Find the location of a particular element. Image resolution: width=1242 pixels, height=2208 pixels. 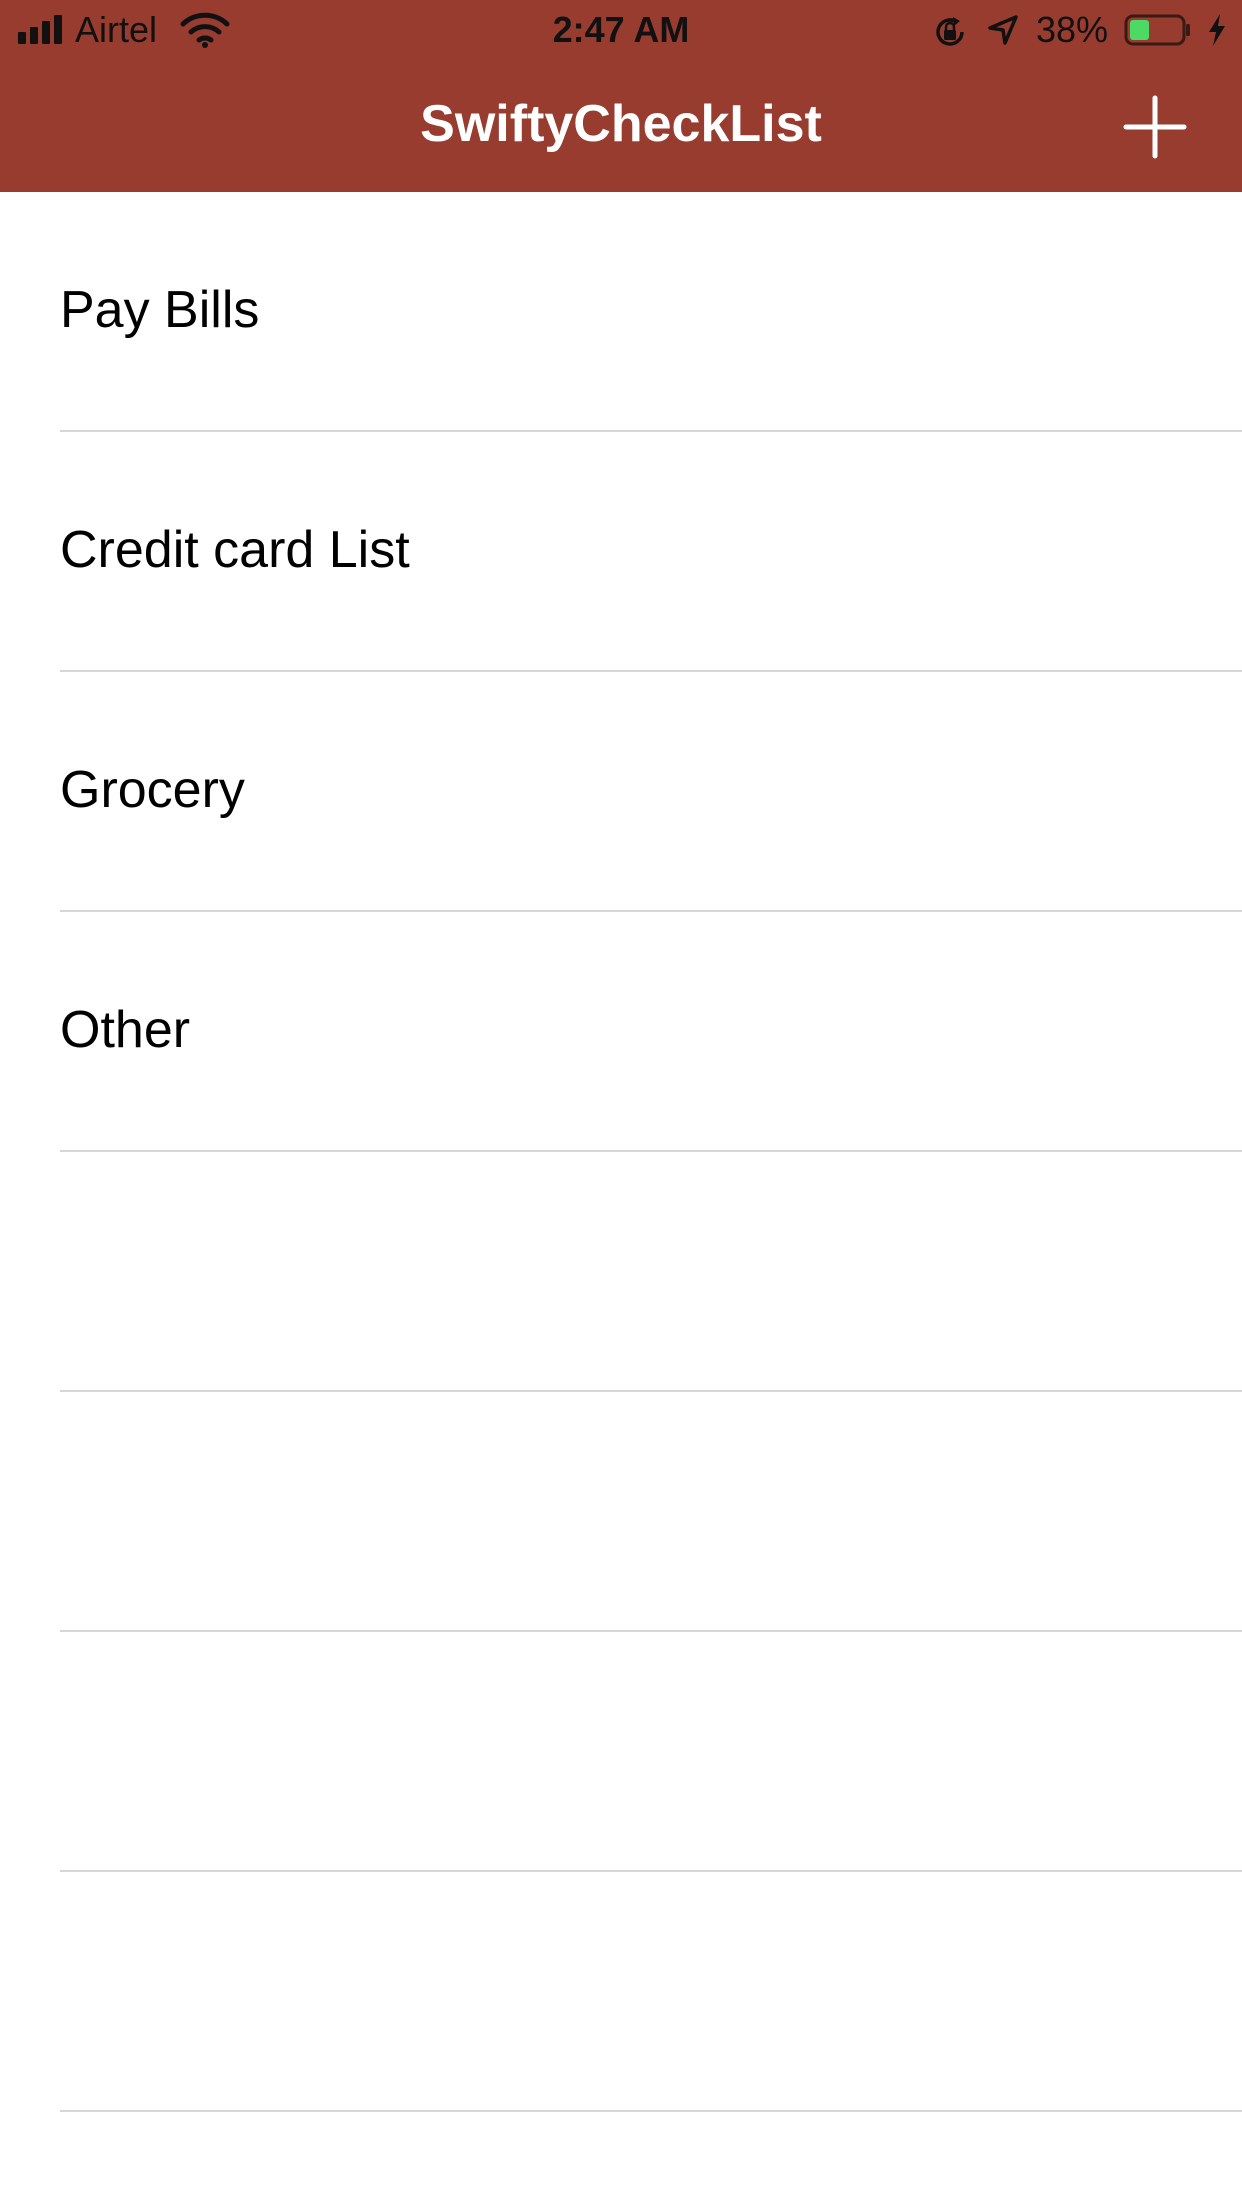

battery-percentage: 38% is located at coordinates (1072, 29).